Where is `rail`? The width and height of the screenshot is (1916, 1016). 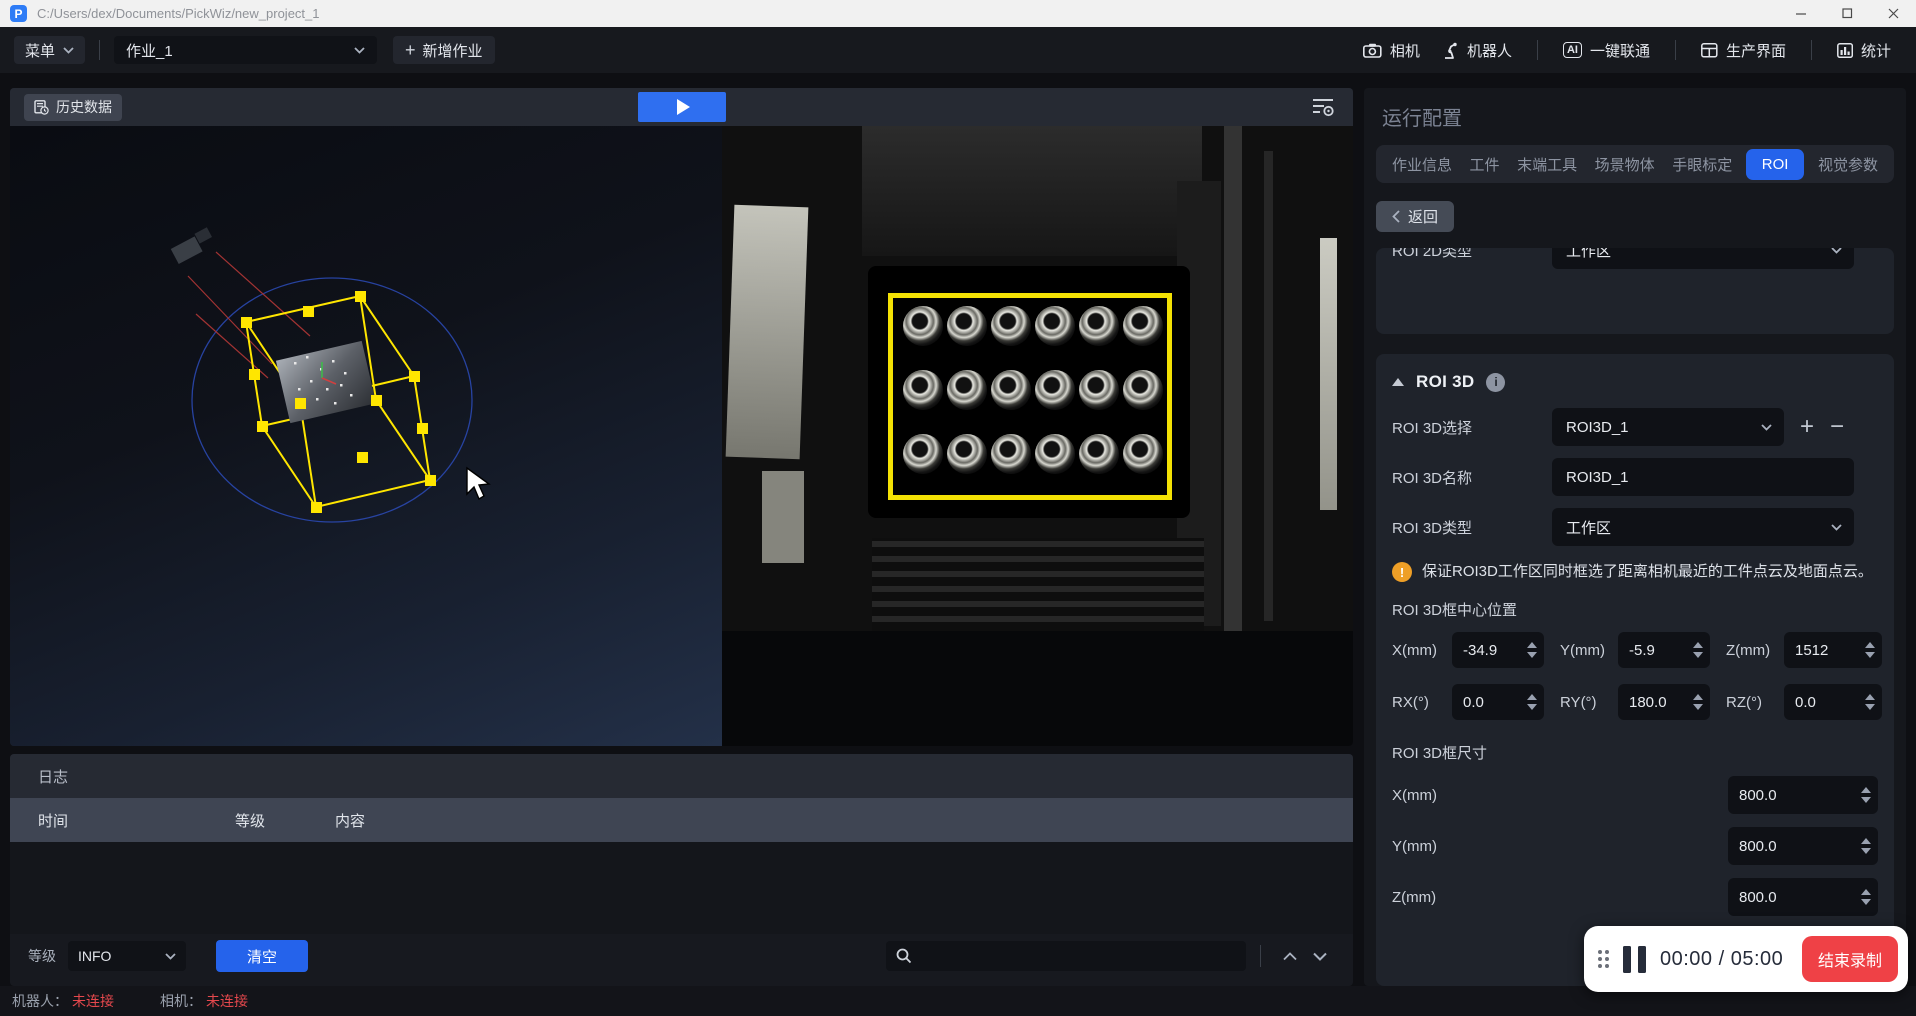 rail is located at coordinates (1233, 378).